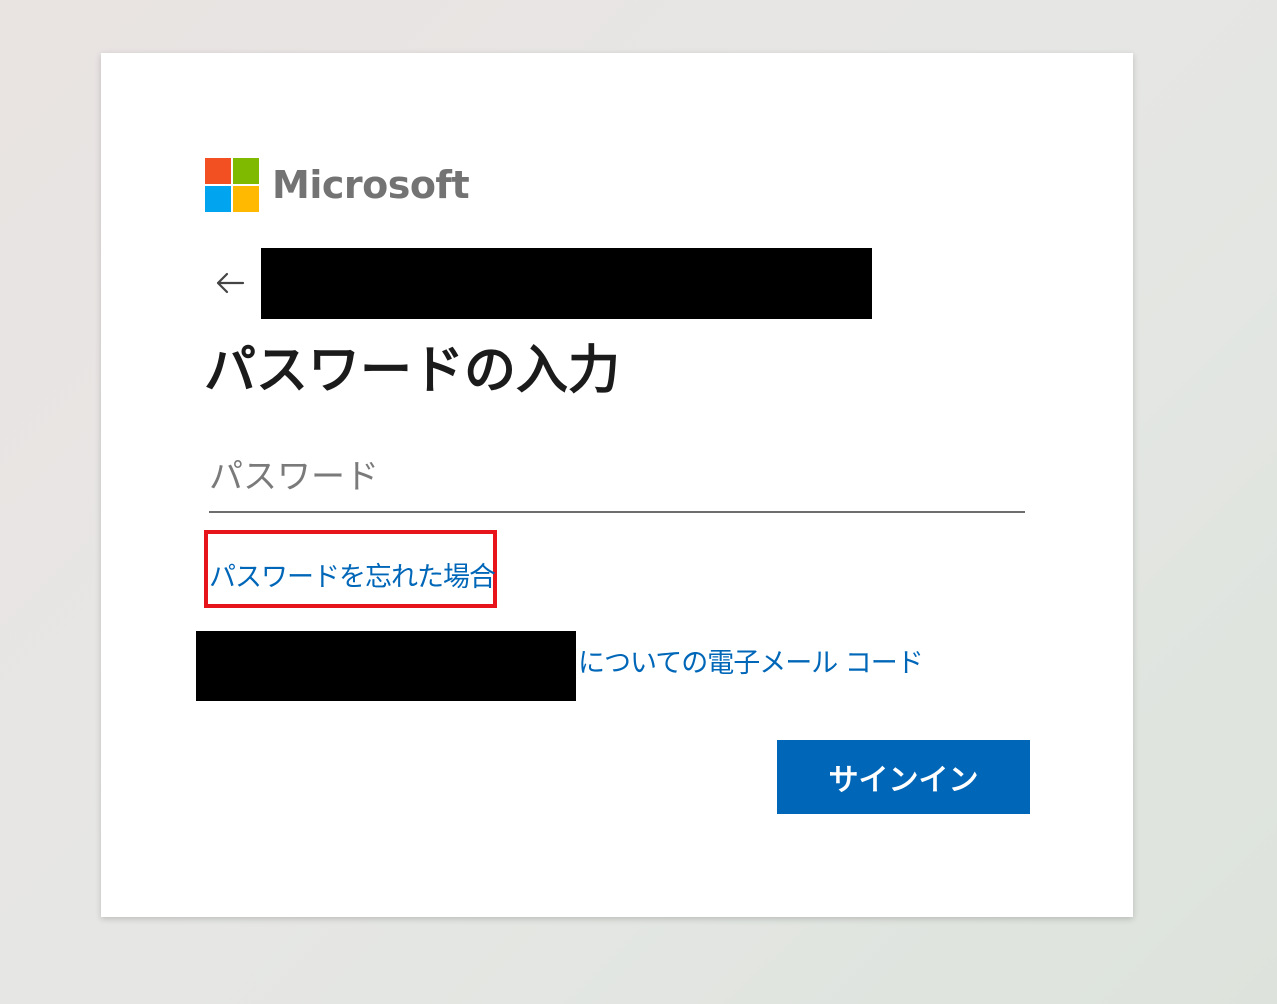 The image size is (1277, 1004). Describe the element at coordinates (566, 283) in the screenshot. I see `account-identifier-redacted` at that location.